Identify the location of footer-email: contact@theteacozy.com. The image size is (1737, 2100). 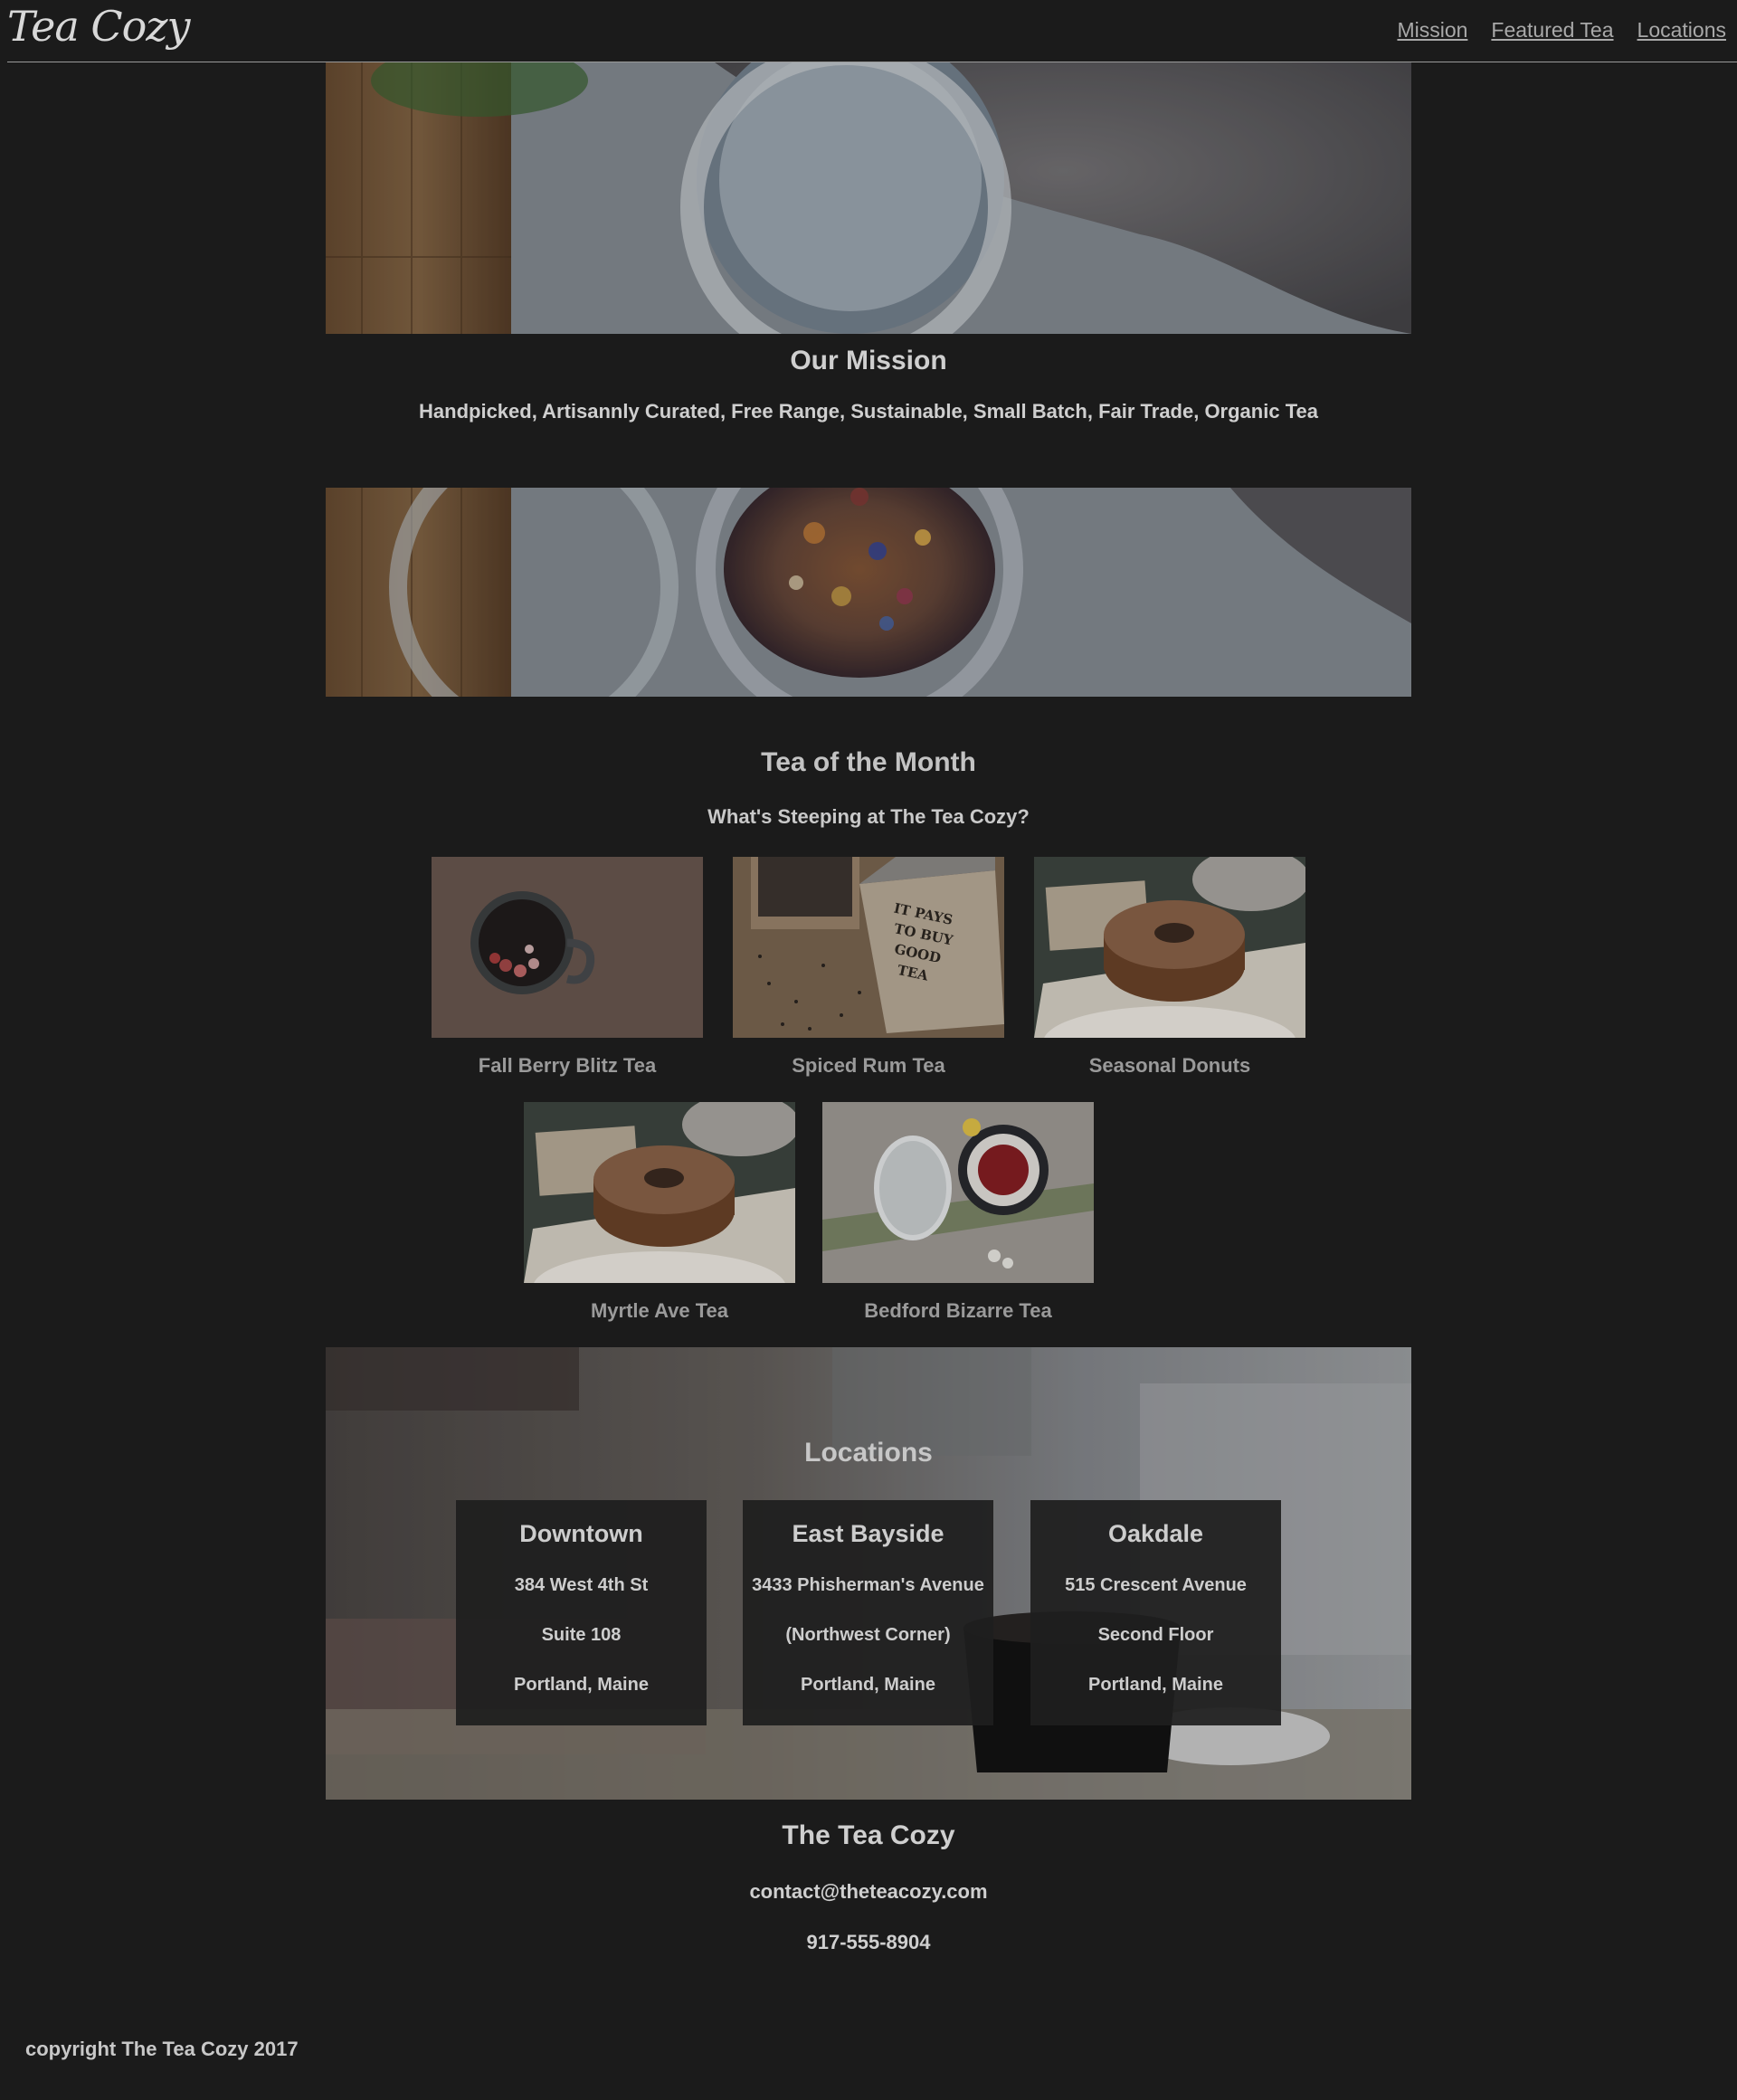
(868, 1892).